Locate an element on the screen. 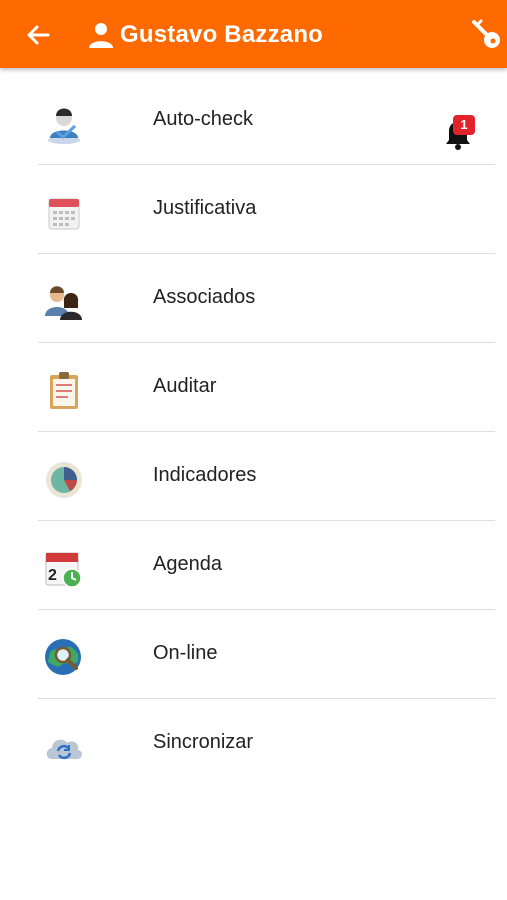  arrow-left-icon is located at coordinates (38, 35).